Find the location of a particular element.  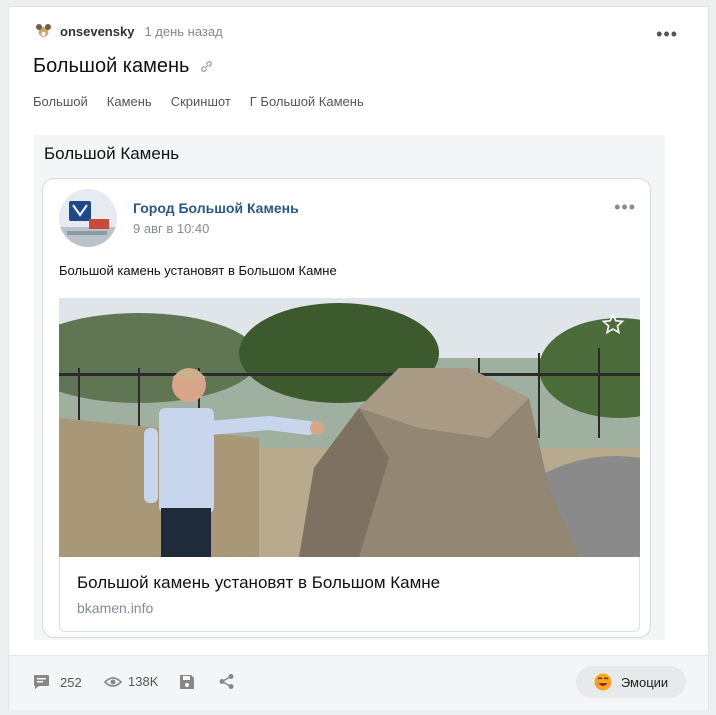

comments-count: 252 is located at coordinates (71, 682).